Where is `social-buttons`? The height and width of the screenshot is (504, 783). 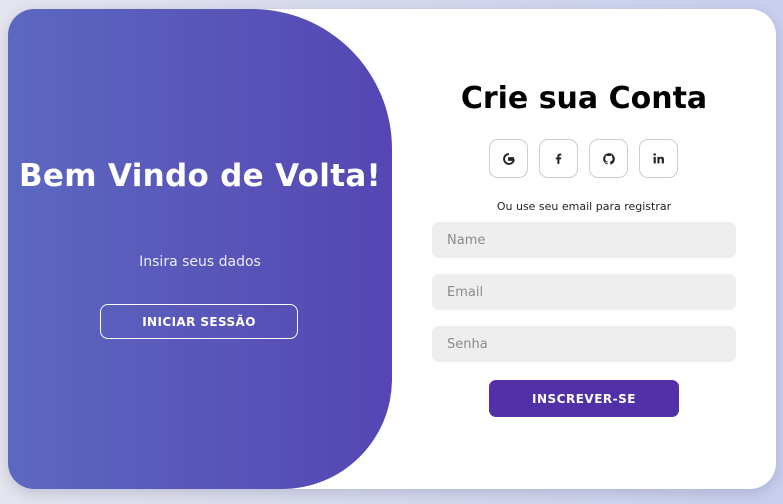 social-buttons is located at coordinates (585, 158).